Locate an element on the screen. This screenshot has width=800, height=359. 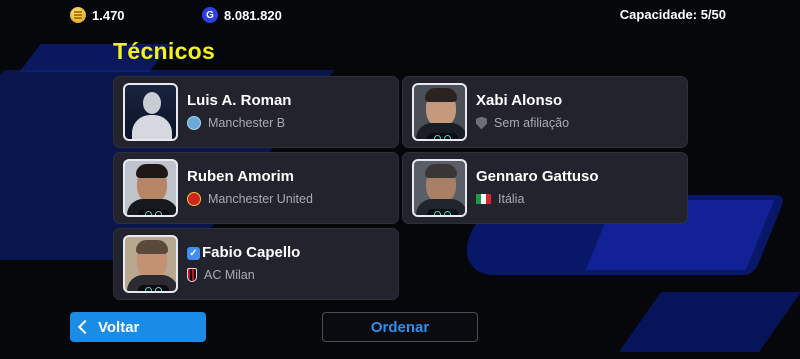
coin-icon is located at coordinates (78, 15).